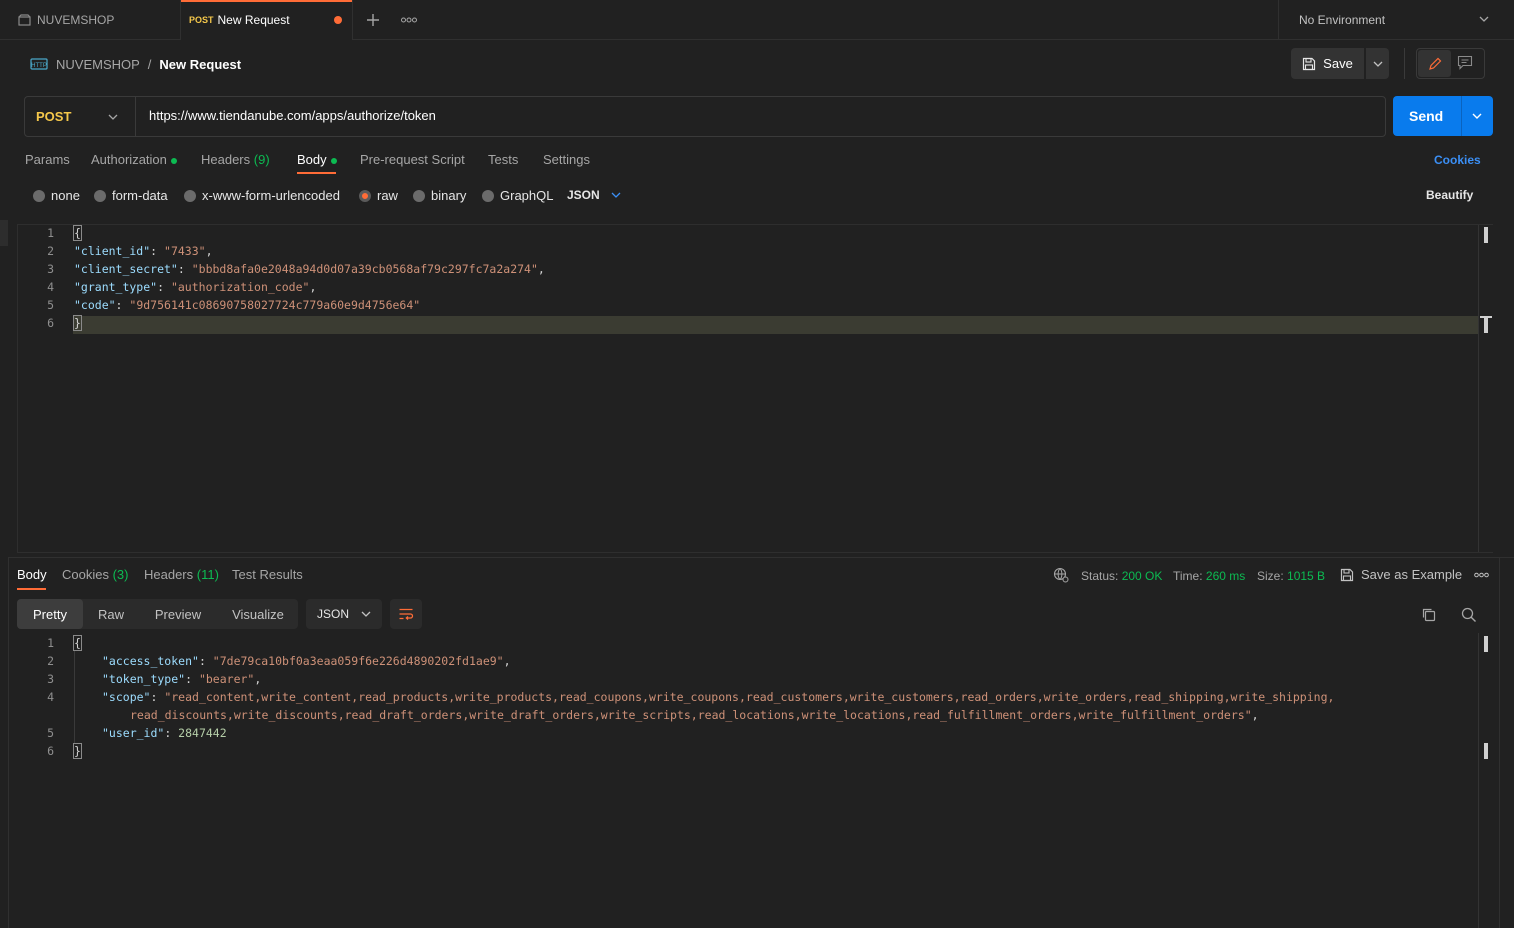 The height and width of the screenshot is (928, 1514). I want to click on status-value: 200 OK, so click(1142, 576).